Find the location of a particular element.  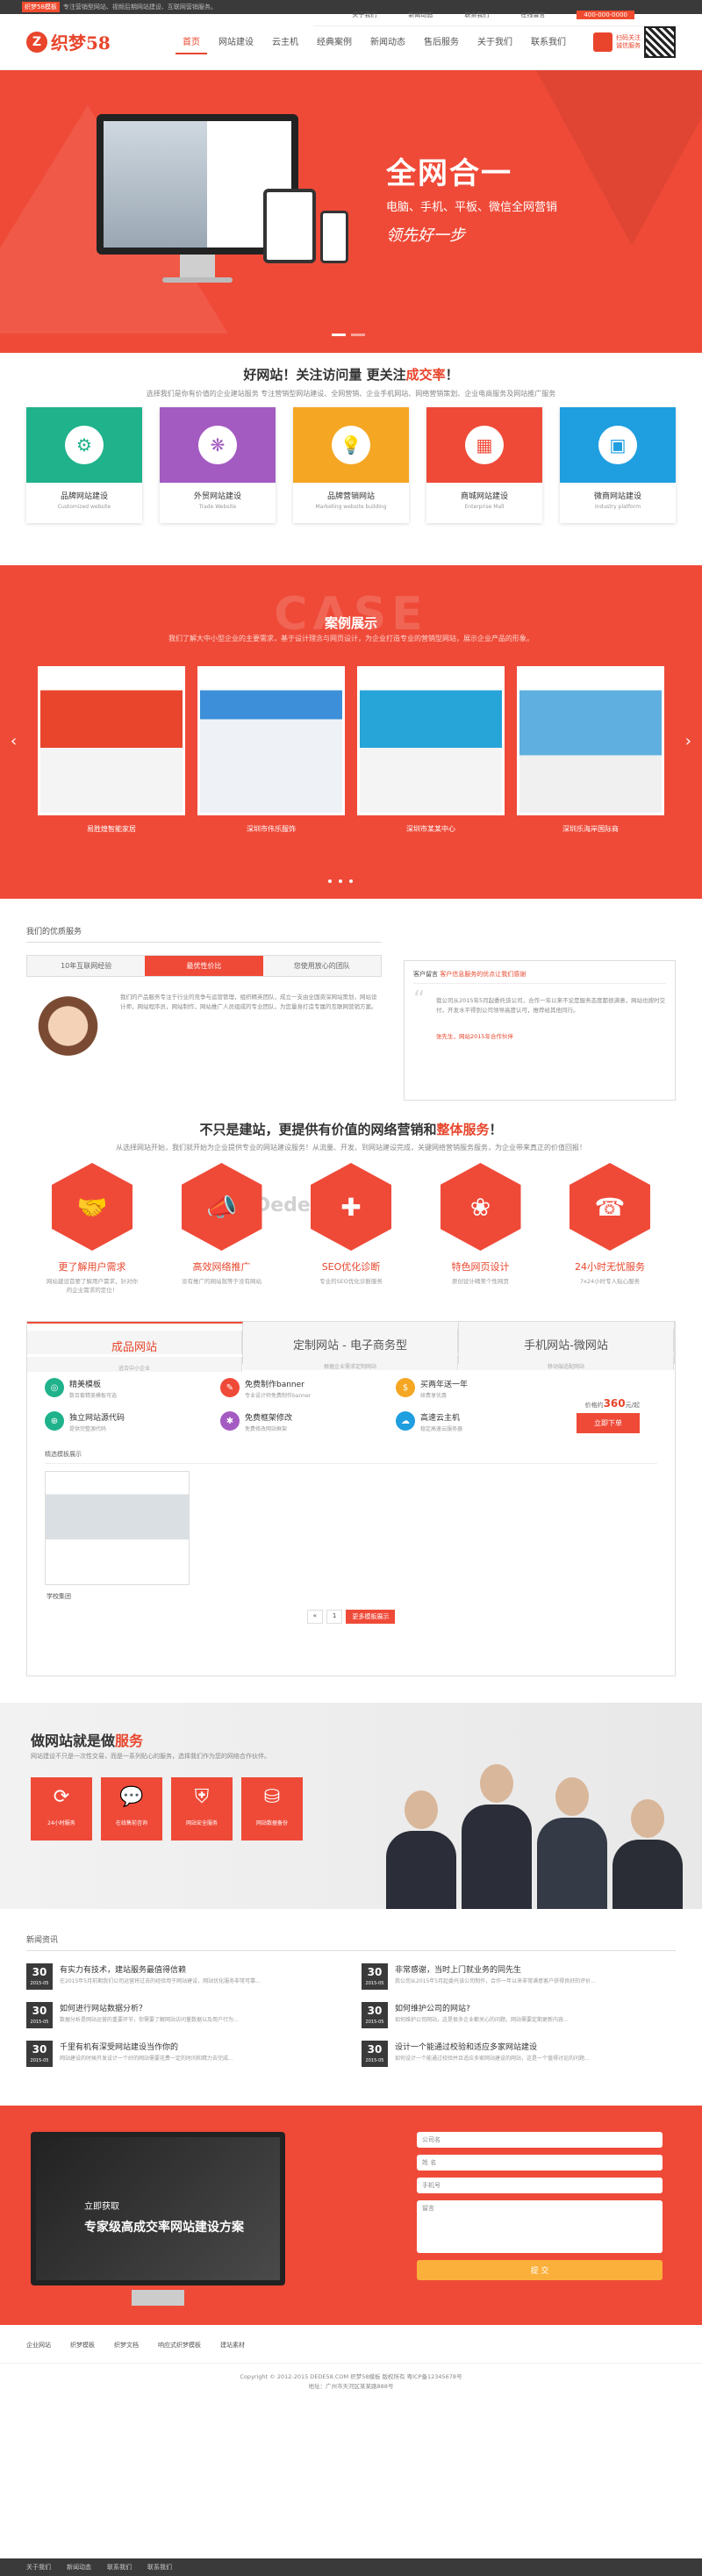

nav-item: 关于我们 is located at coordinates (494, 42).